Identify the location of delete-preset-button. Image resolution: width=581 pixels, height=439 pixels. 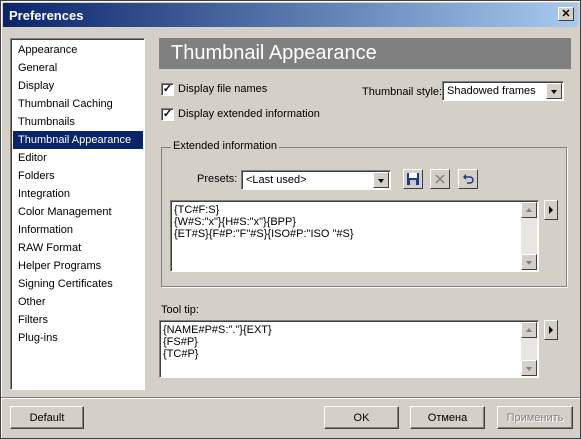
(440, 179).